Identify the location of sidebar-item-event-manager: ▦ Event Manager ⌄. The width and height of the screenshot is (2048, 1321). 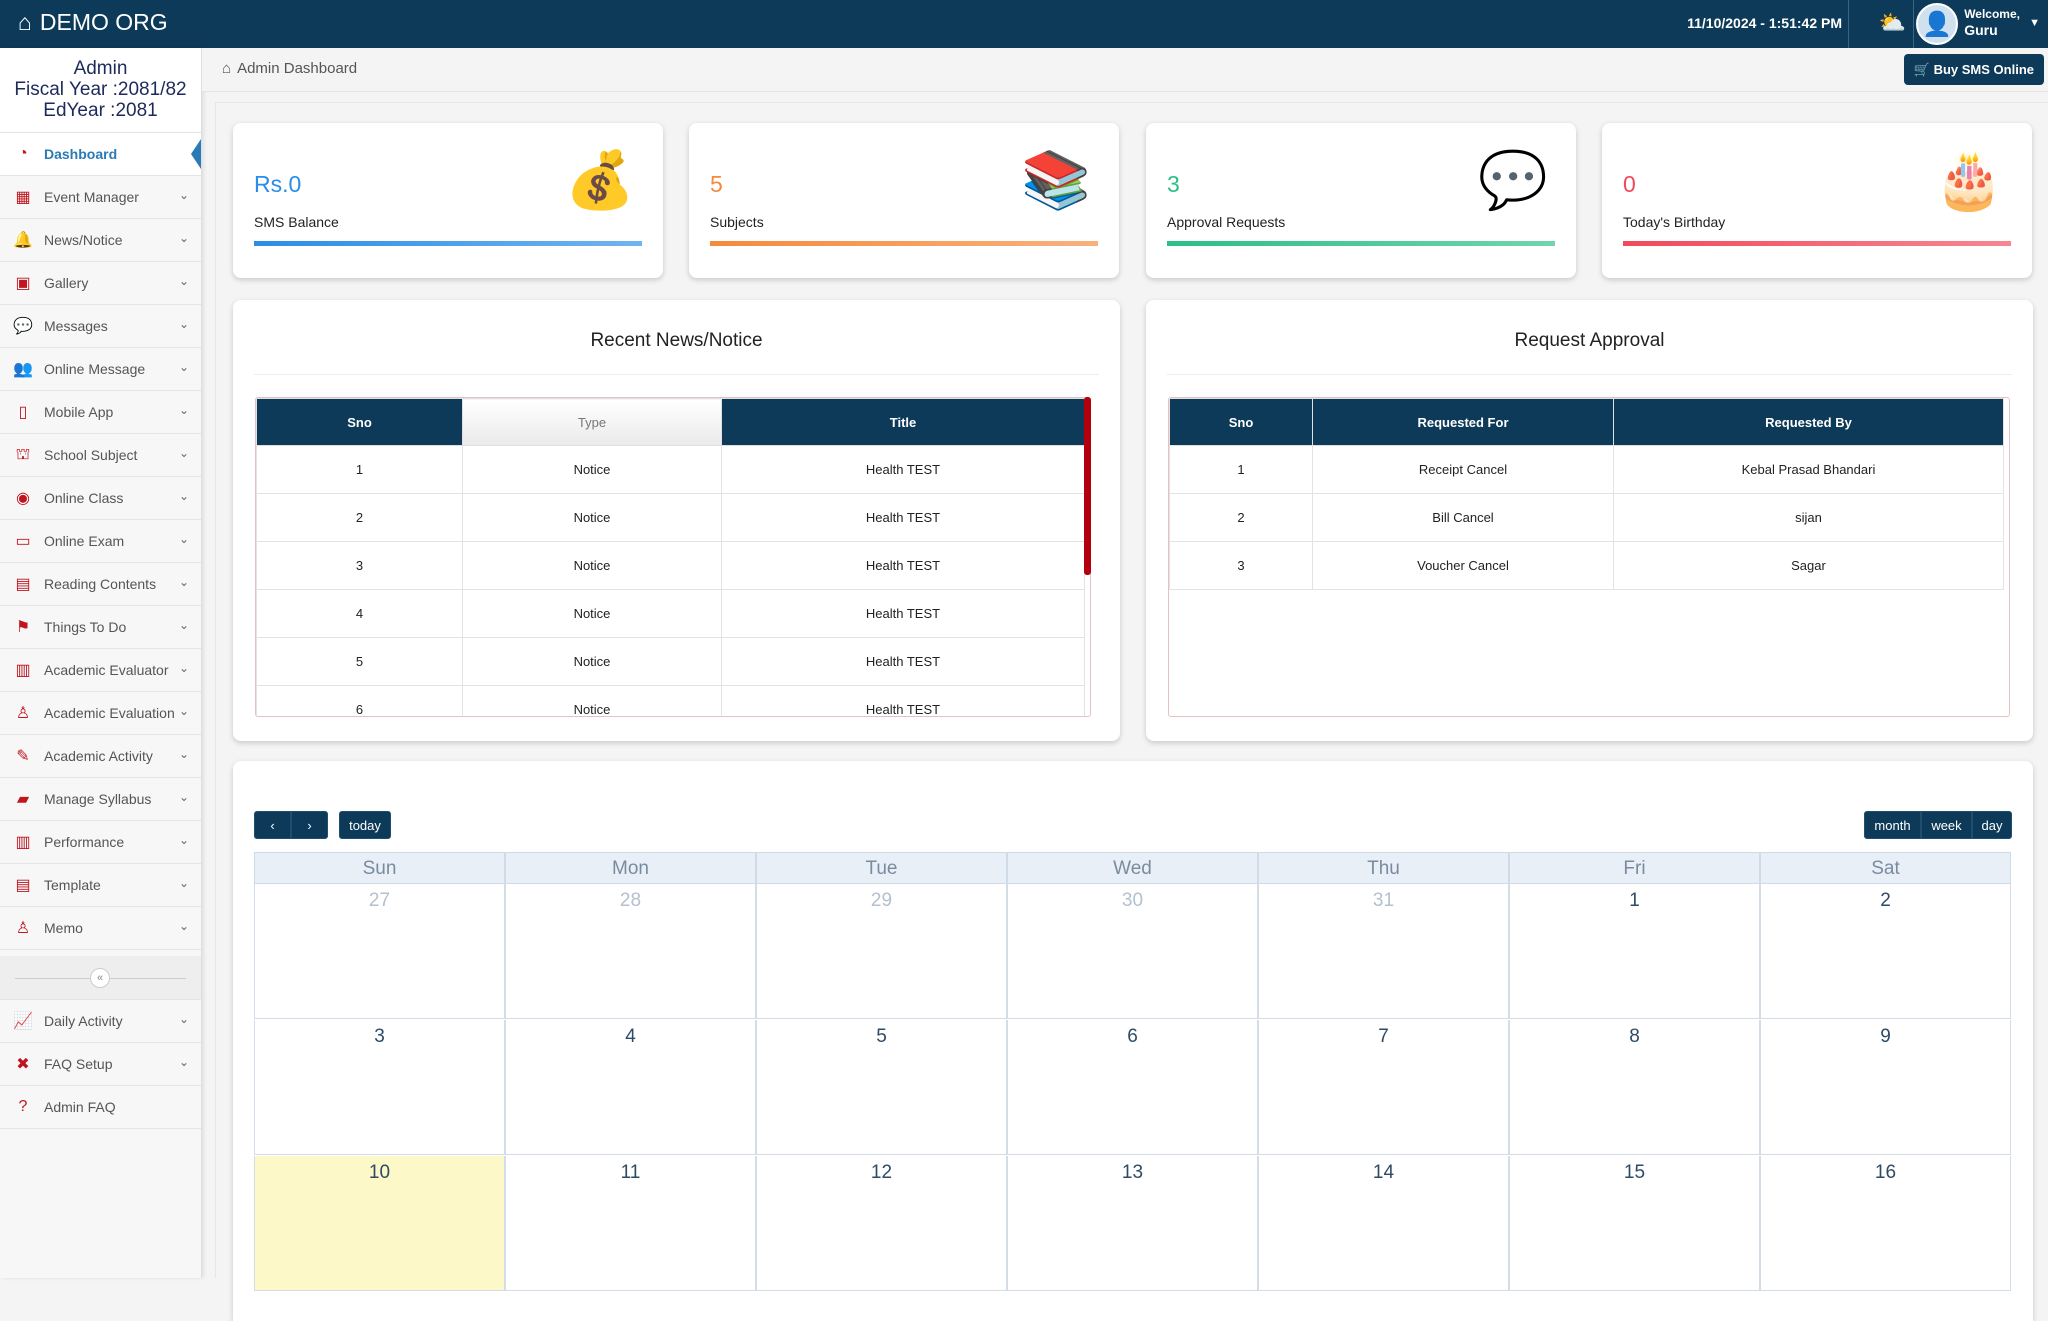
(100, 197).